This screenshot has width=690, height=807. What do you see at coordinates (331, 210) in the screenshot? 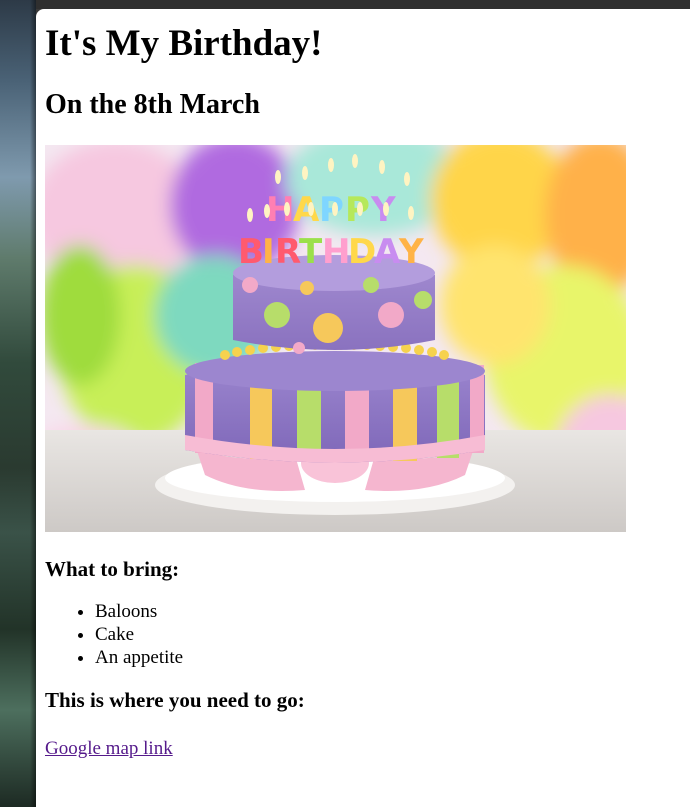
I see `svg-text: P` at bounding box center [331, 210].